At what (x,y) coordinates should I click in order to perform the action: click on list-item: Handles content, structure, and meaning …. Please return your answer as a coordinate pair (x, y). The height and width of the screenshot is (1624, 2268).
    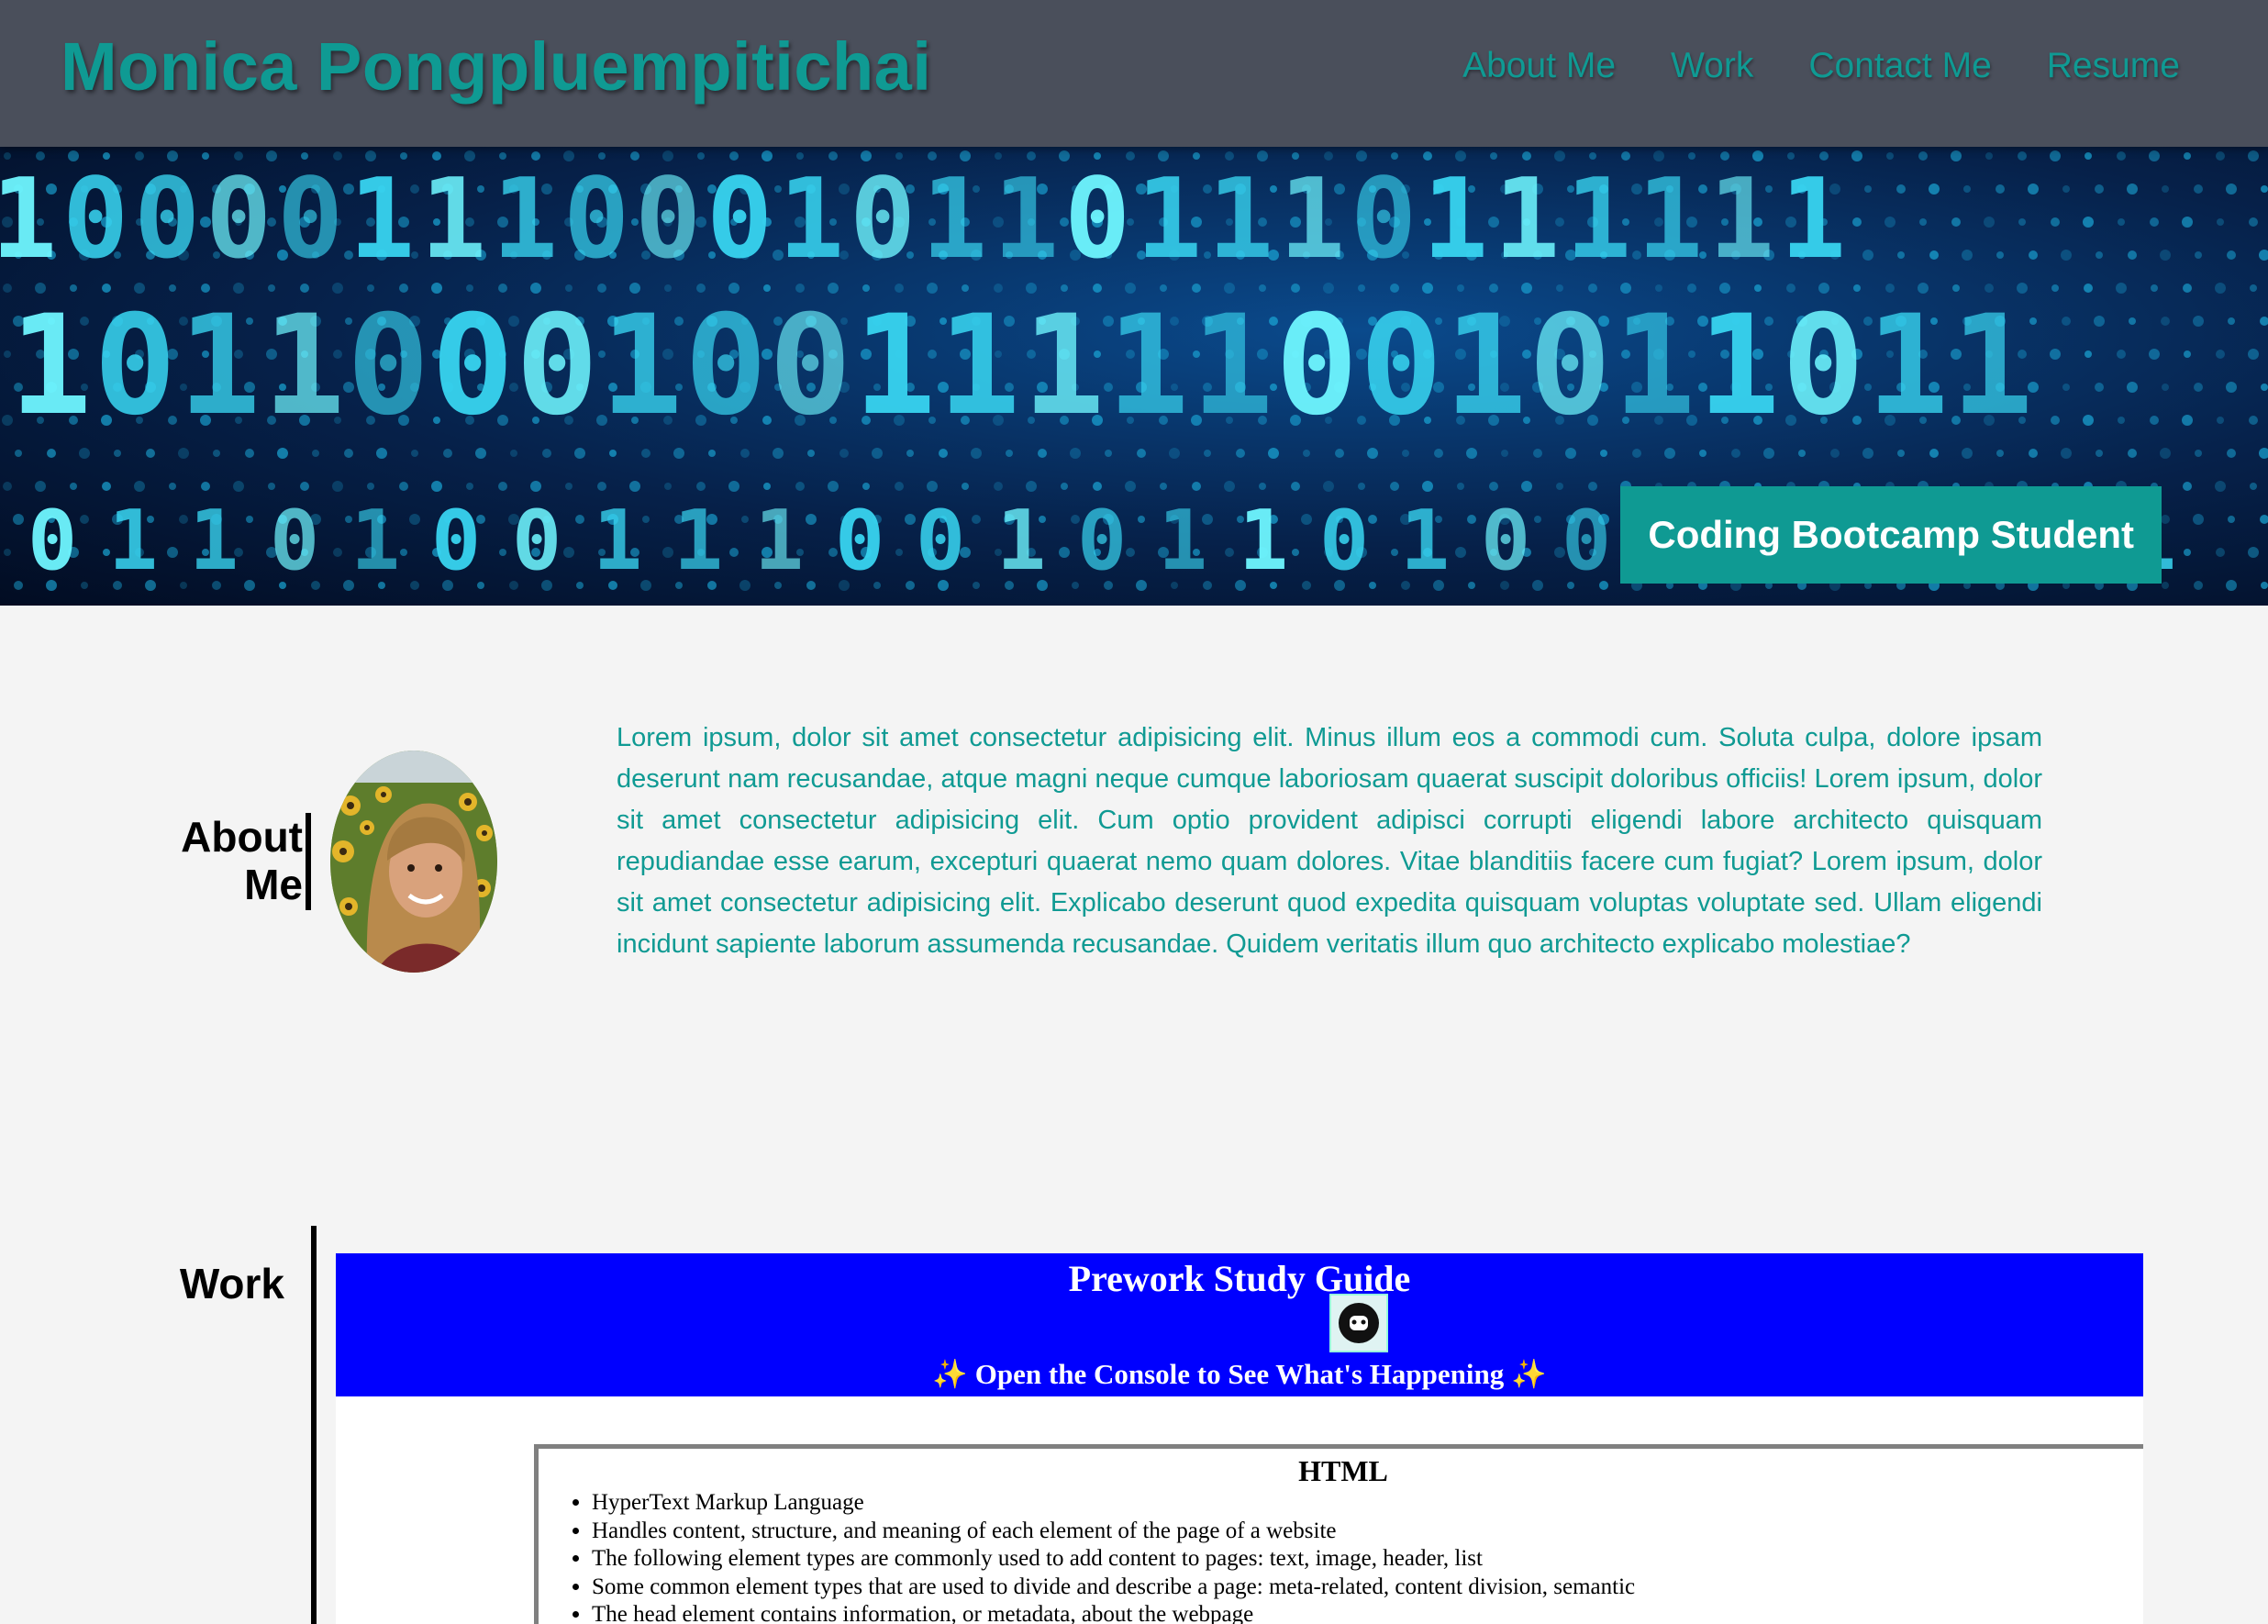
    Looking at the image, I should click on (1113, 1532).